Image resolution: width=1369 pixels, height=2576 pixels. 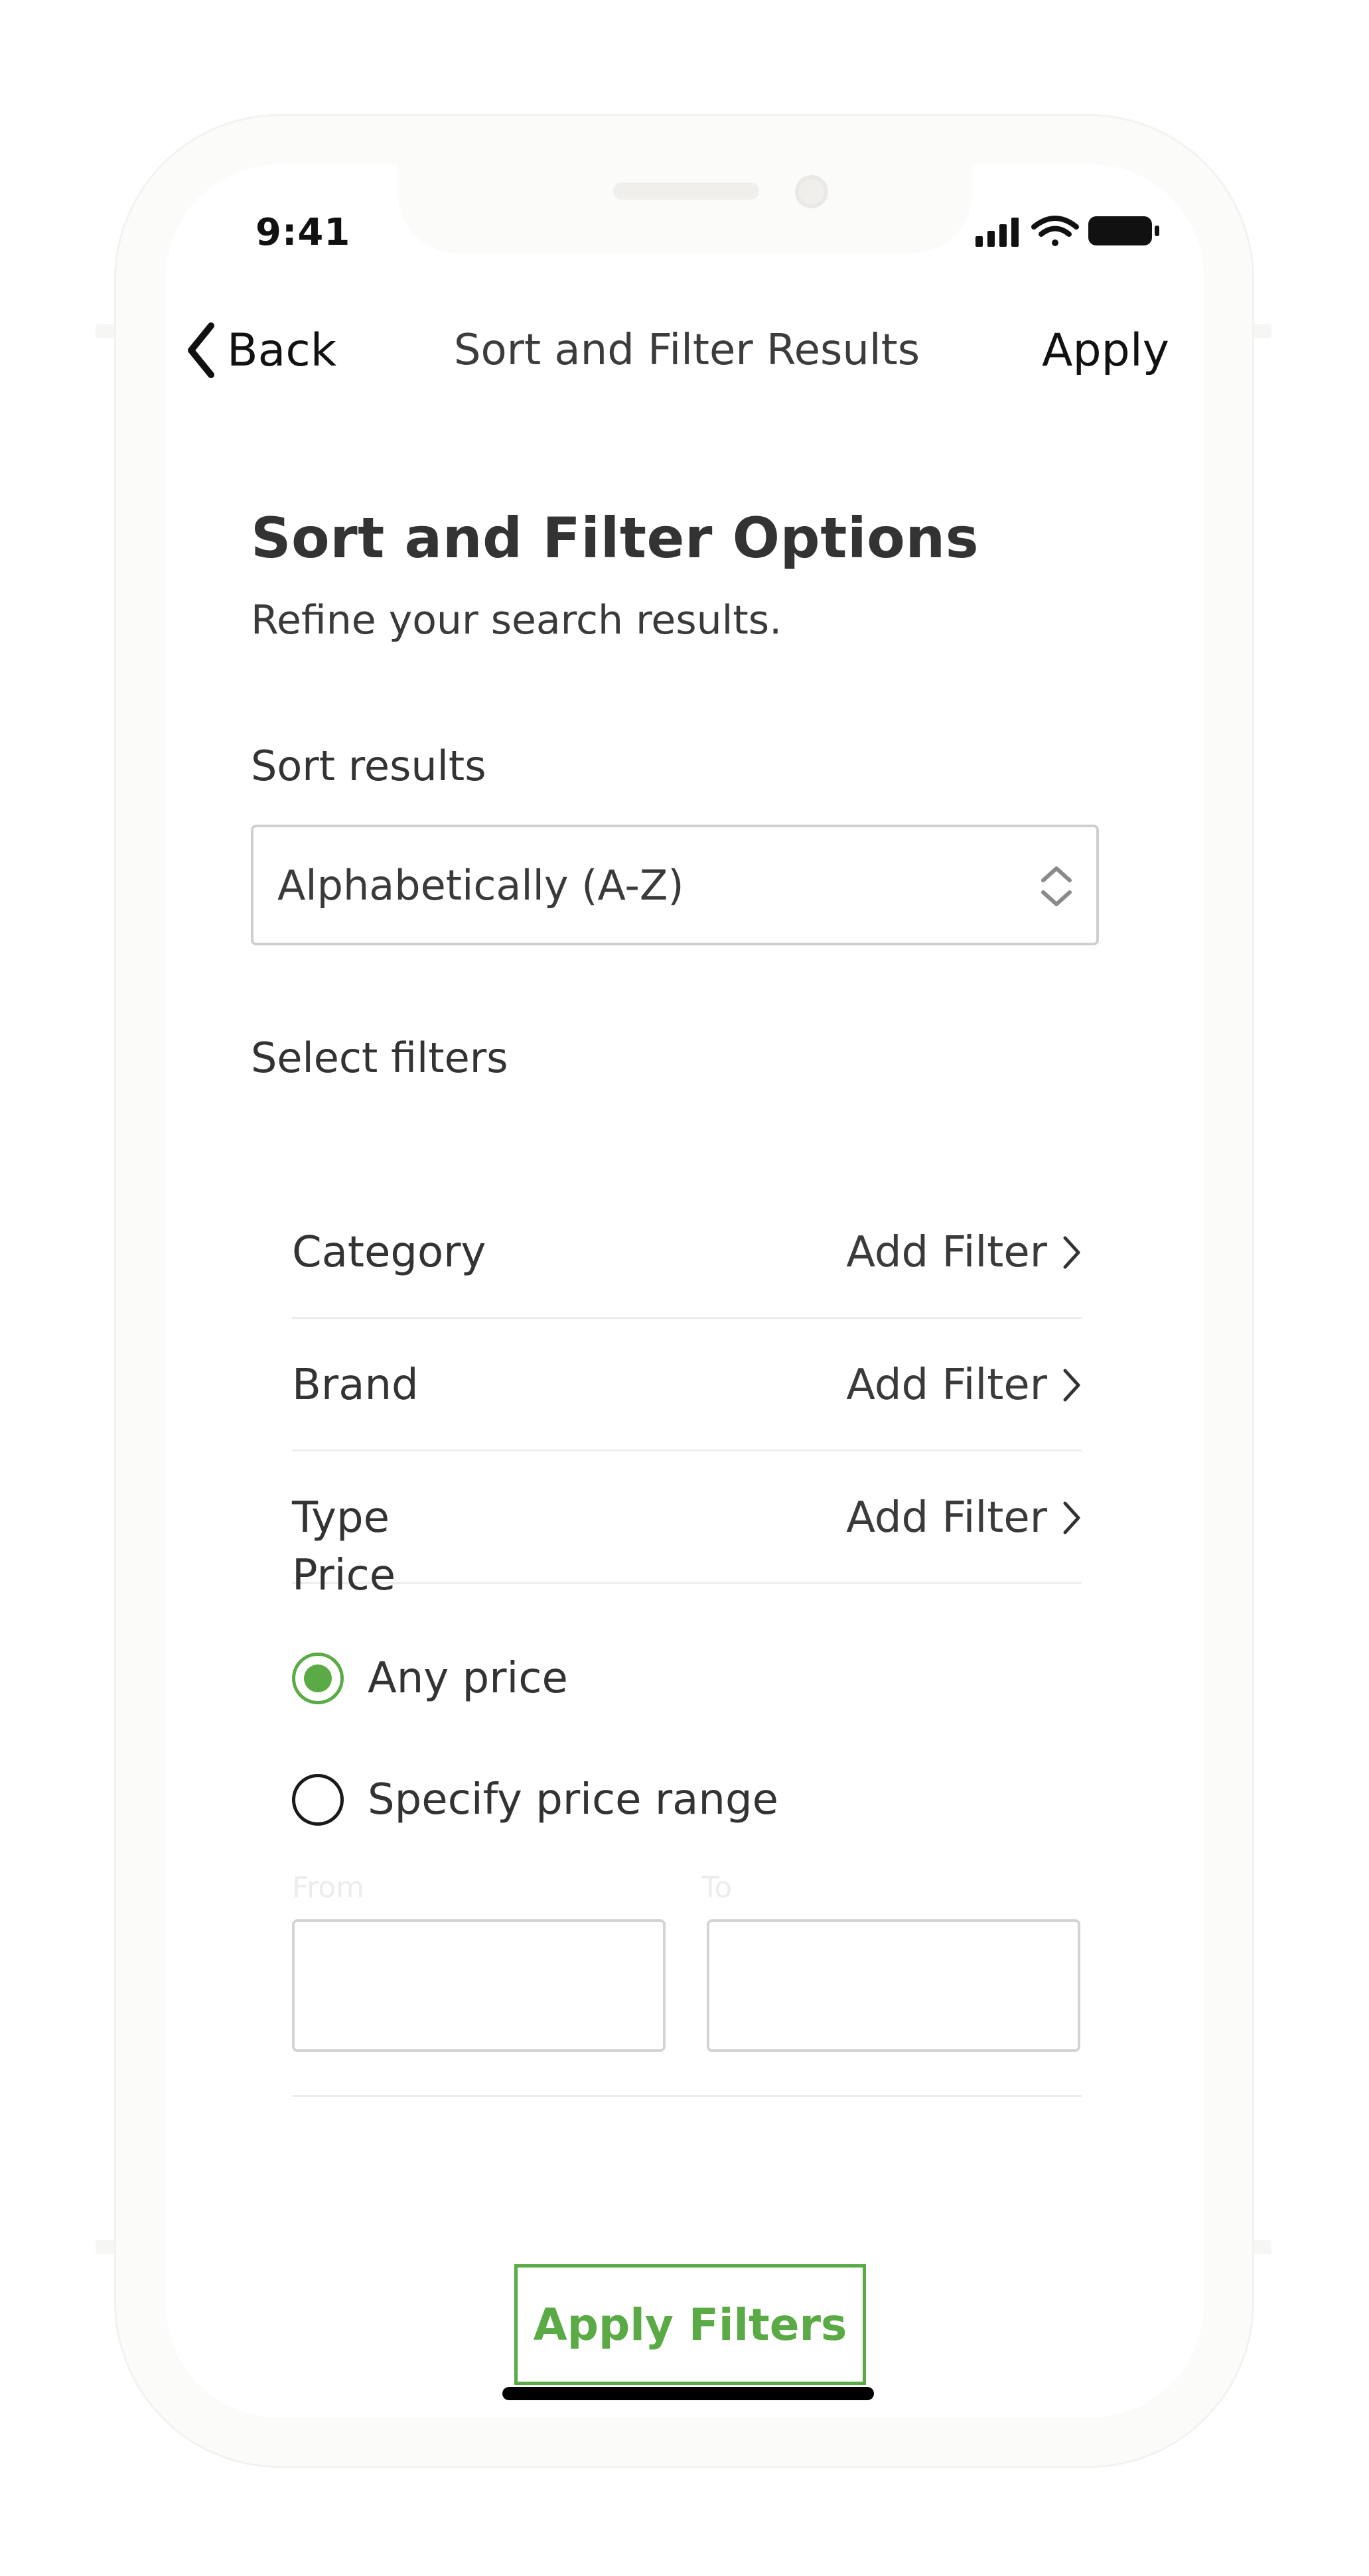 What do you see at coordinates (997, 232) in the screenshot?
I see `signal-icon` at bounding box center [997, 232].